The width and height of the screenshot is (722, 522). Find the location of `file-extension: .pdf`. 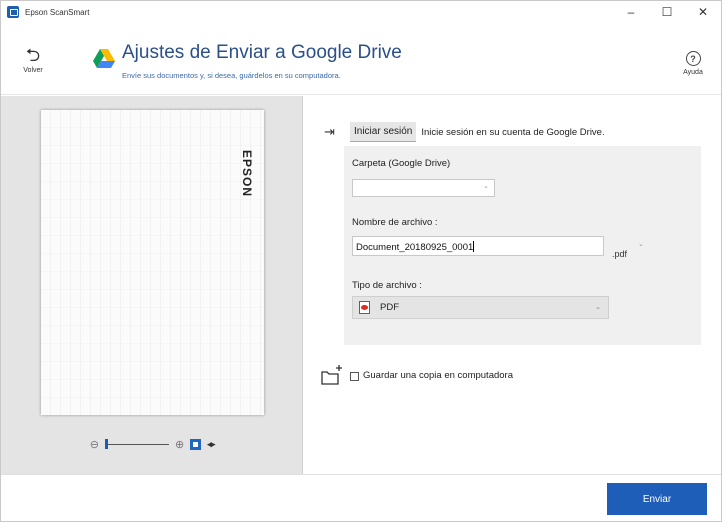

file-extension: .pdf is located at coordinates (620, 254).